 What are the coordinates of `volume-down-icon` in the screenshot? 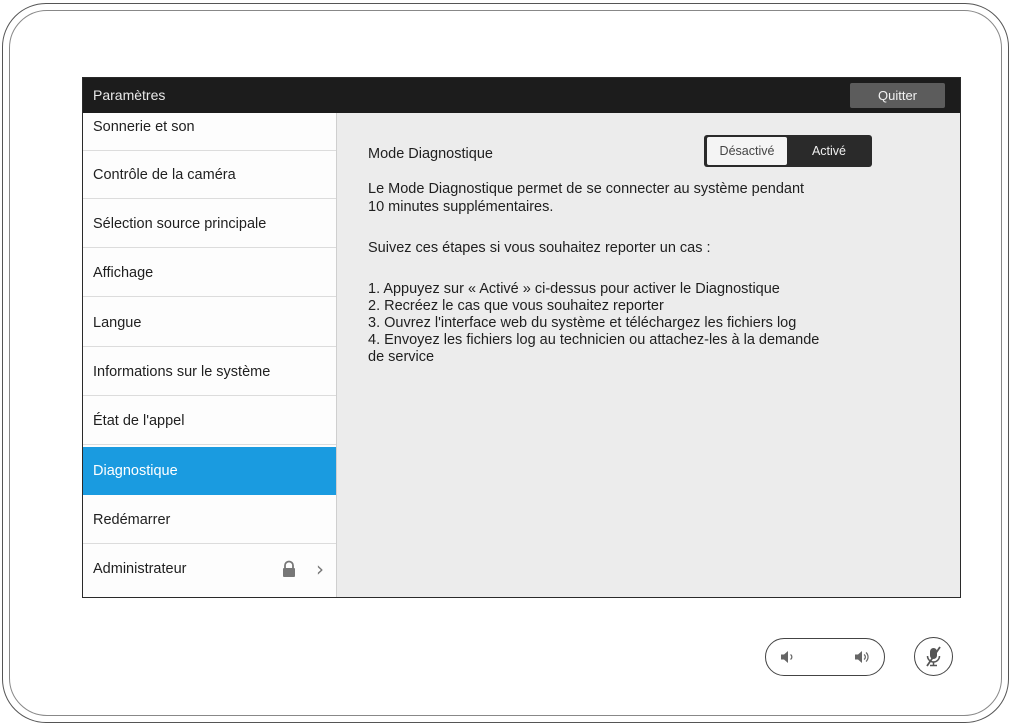 It's located at (787, 657).